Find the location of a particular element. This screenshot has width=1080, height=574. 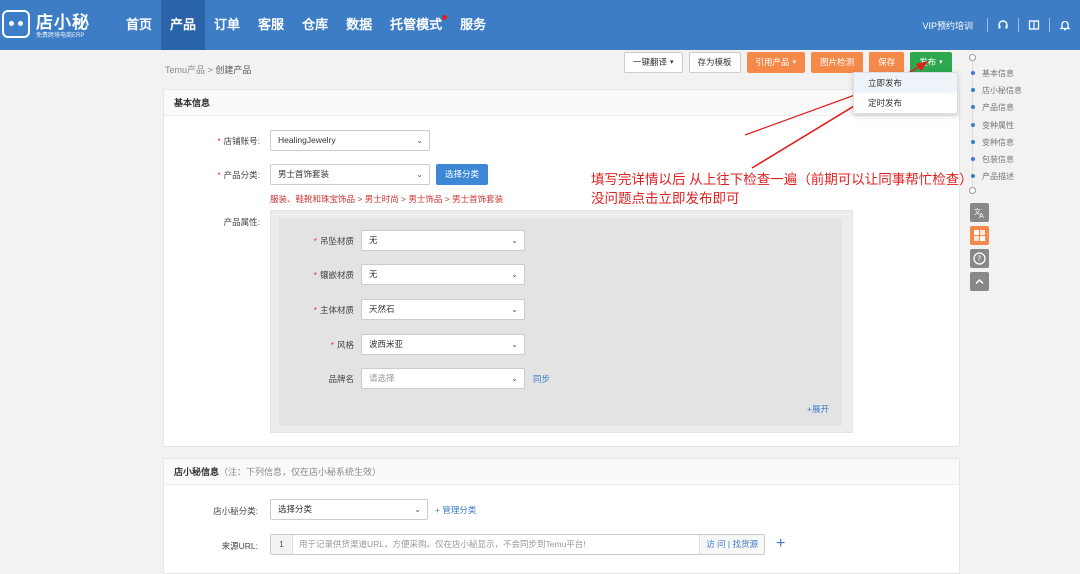

nav-products: 产品 is located at coordinates (183, 25).